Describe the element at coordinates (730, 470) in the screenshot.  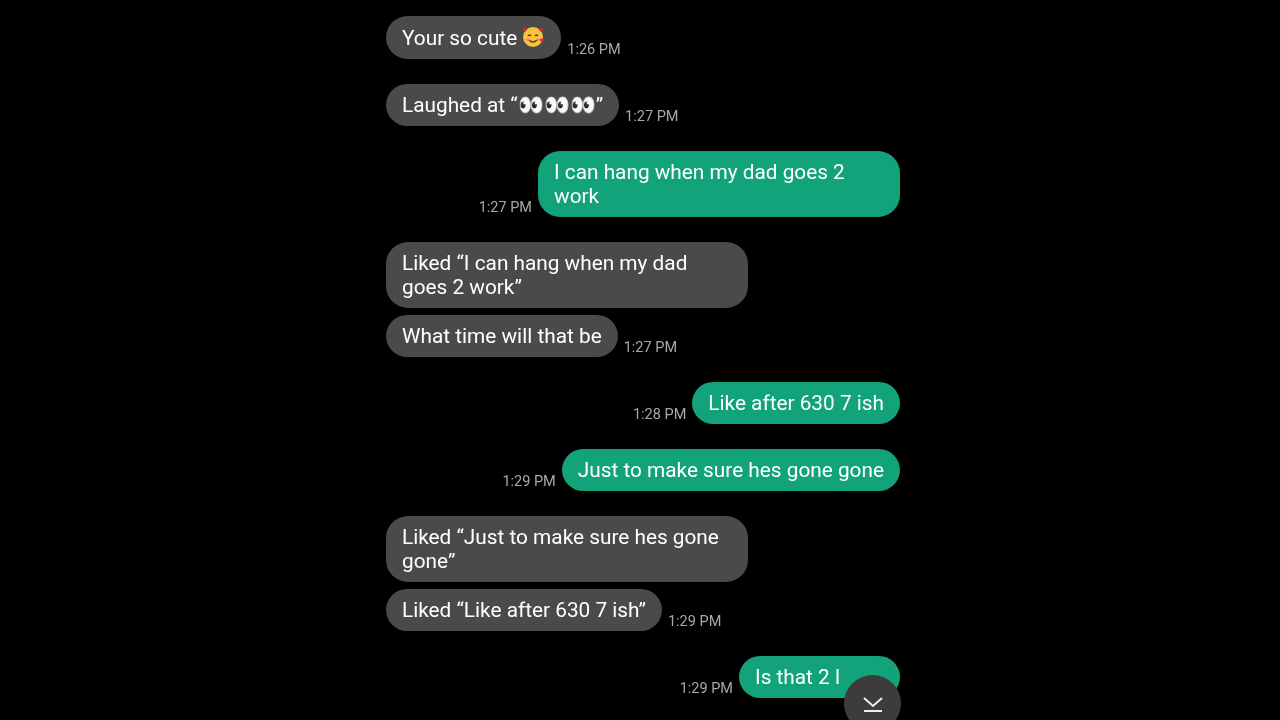
I see `message-text: Just to make sure hes gone gone` at that location.